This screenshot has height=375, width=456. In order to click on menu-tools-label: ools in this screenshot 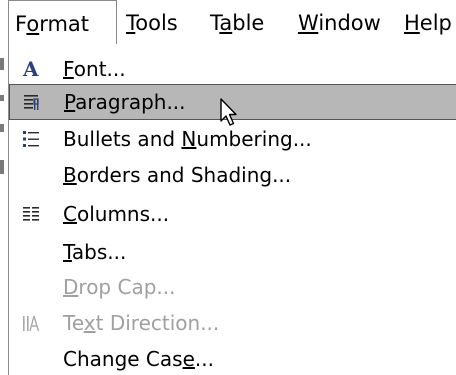, I will do `click(156, 23)`.